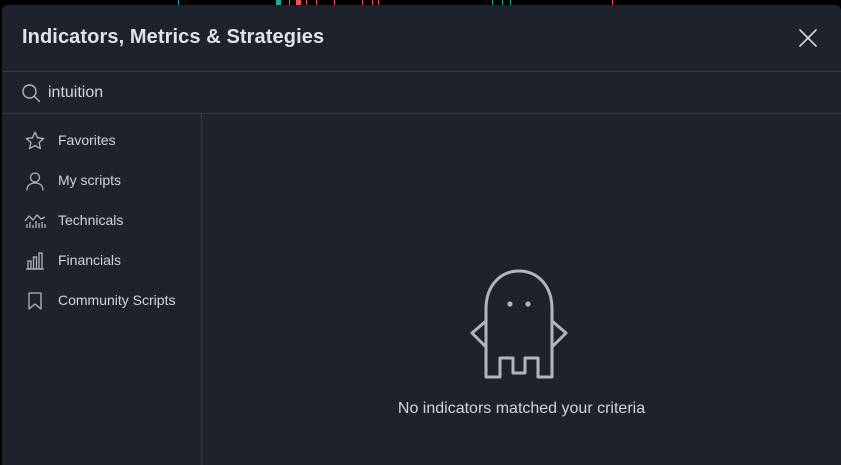  Describe the element at coordinates (35, 140) in the screenshot. I see `star-icon` at that location.